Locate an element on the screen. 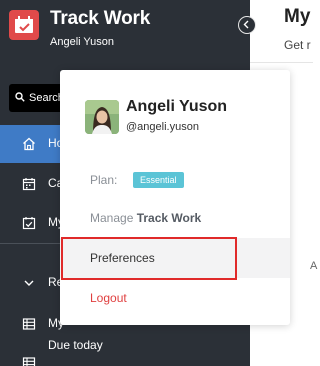 The height and width of the screenshot is (366, 320). plan-label: Plan: is located at coordinates (104, 180).